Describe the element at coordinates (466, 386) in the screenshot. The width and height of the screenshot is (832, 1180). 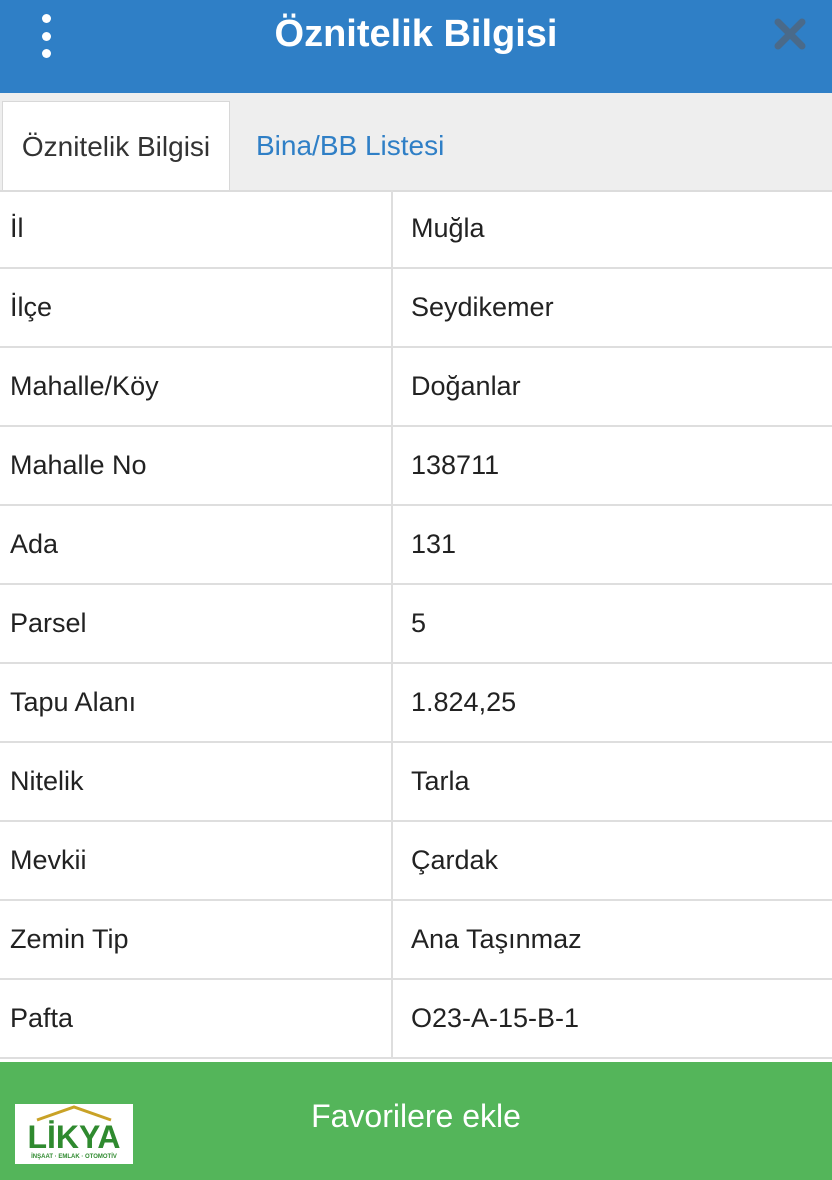
I see `attribute-value: Doğanlar` at that location.